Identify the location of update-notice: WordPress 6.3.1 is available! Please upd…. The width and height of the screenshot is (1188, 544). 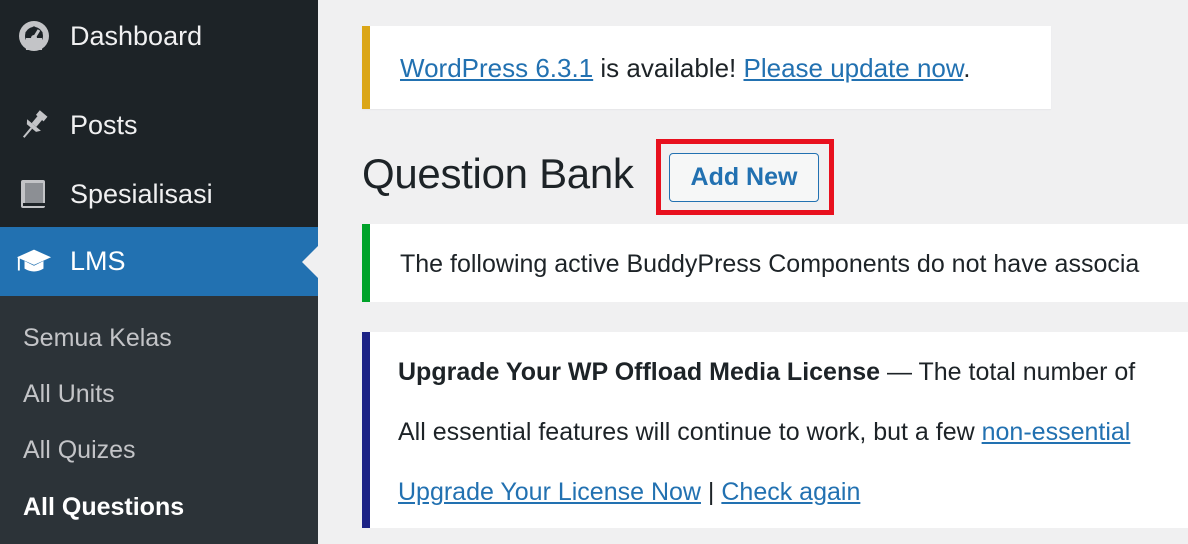
(706, 67).